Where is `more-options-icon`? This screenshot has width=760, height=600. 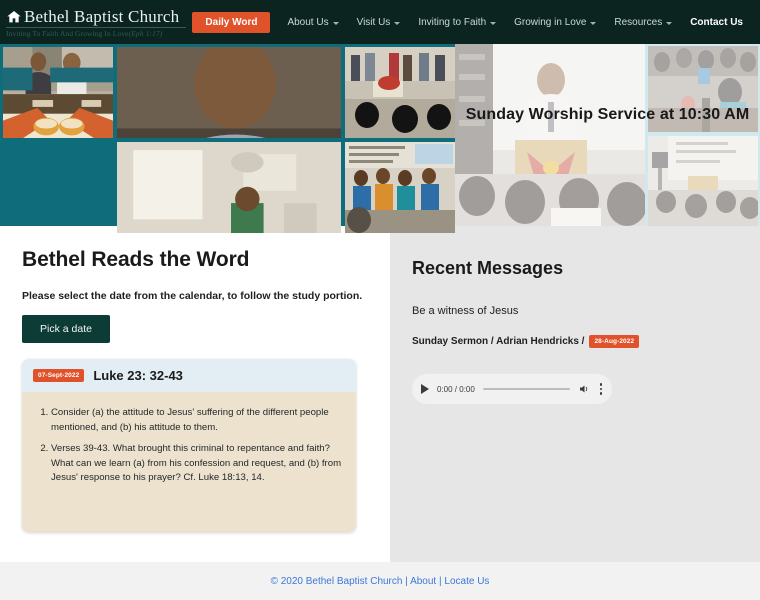 more-options-icon is located at coordinates (601, 389).